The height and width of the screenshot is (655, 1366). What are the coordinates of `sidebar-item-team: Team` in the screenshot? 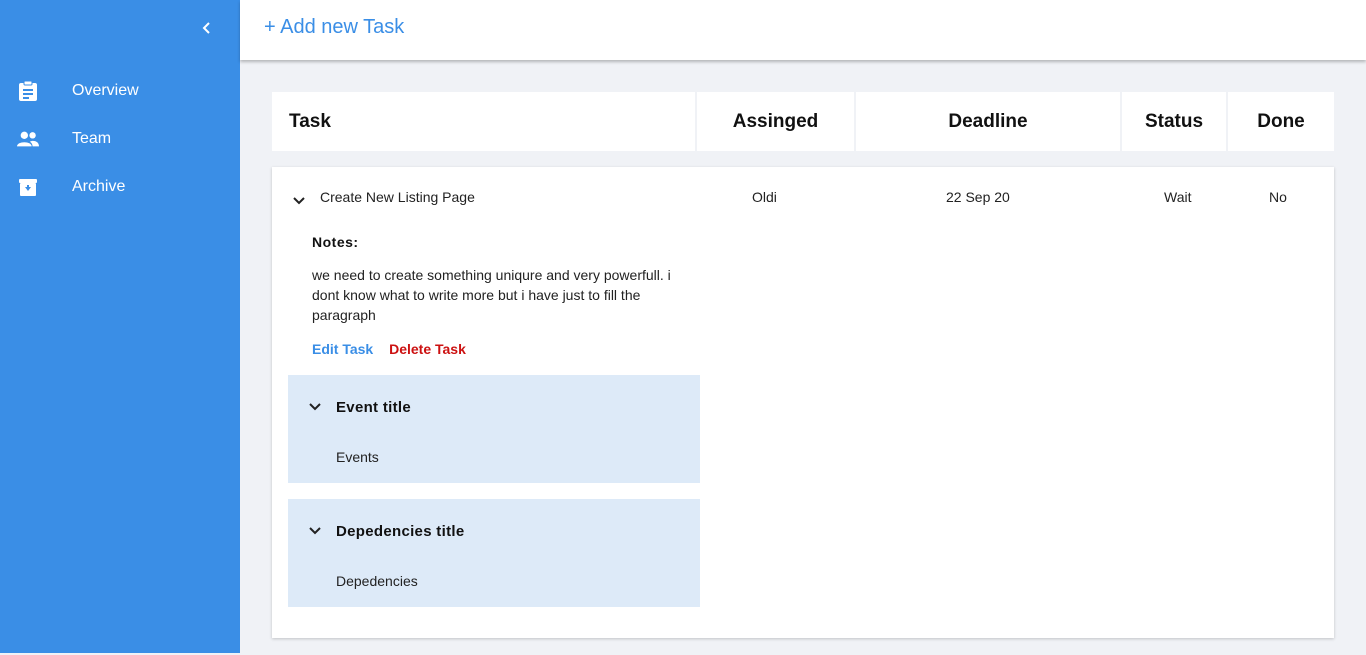 It's located at (120, 139).